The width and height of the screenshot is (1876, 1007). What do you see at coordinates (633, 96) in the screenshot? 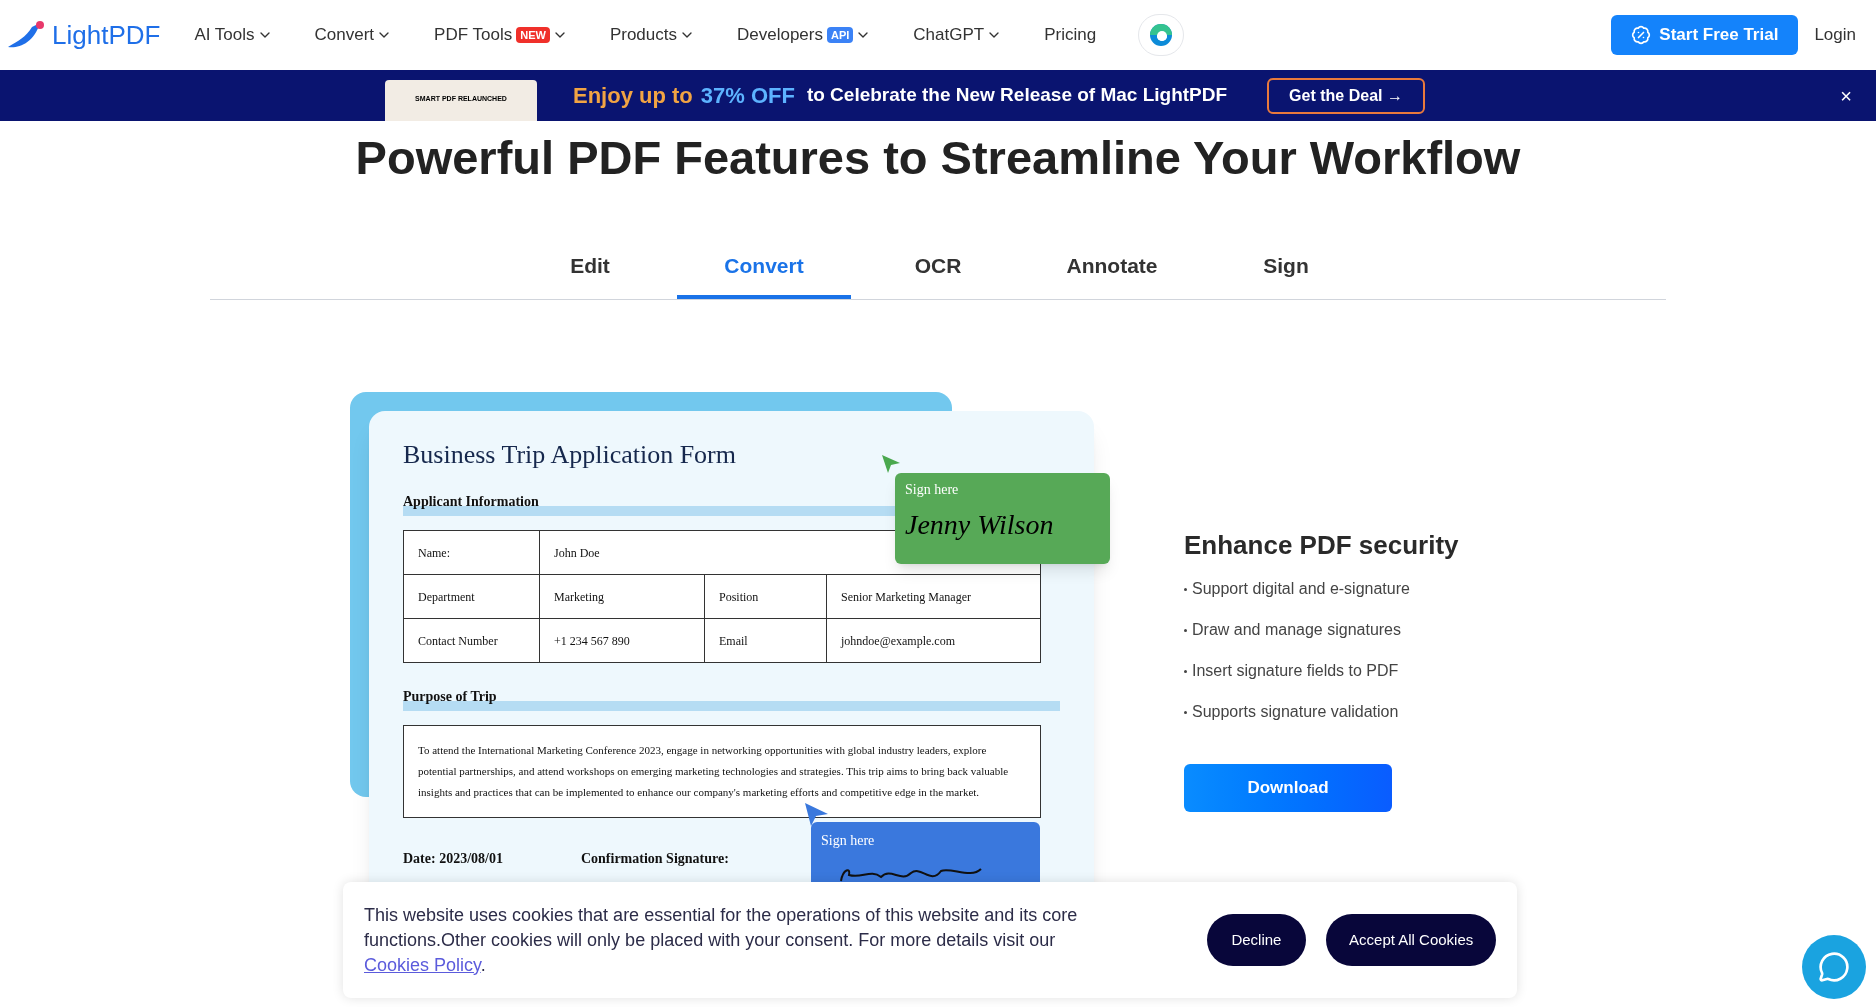
I see `promo-highlight: Enjoy up to` at bounding box center [633, 96].